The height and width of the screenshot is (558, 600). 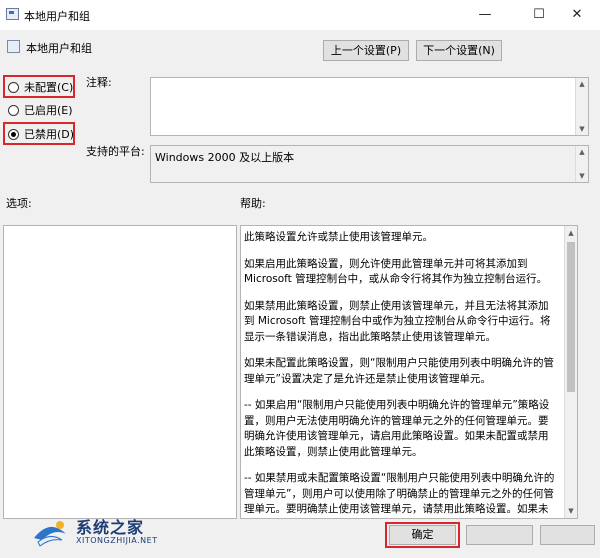 I want to click on scroll-thumb, so click(x=571, y=317).